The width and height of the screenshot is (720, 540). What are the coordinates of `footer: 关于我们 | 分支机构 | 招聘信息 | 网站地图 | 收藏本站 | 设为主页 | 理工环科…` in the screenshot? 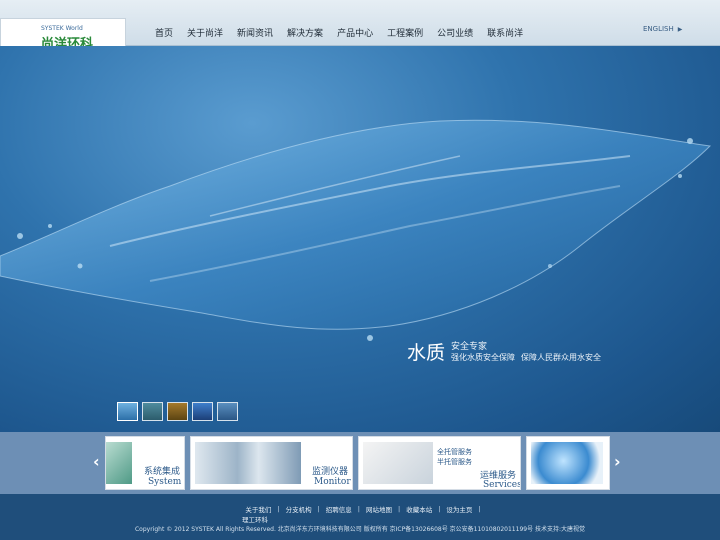 It's located at (360, 517).